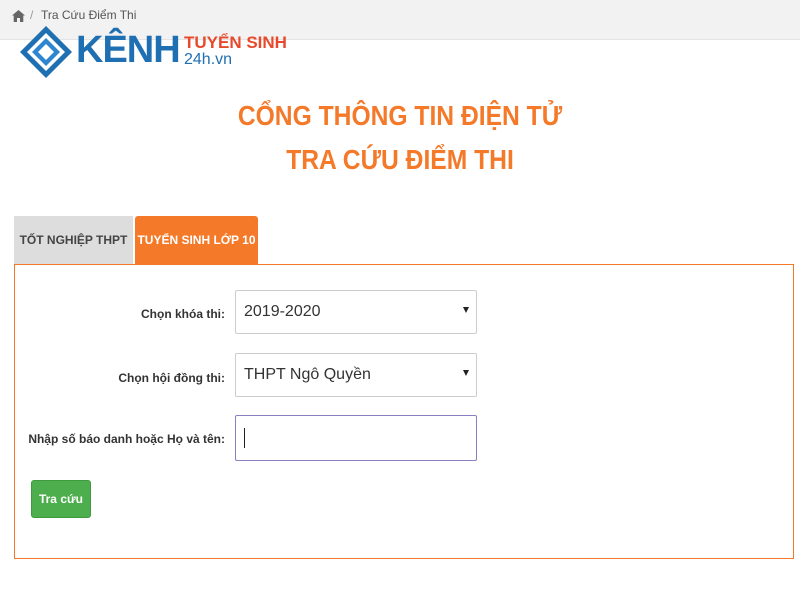  What do you see at coordinates (128, 50) in the screenshot?
I see `logo-word-main: KÊNH` at bounding box center [128, 50].